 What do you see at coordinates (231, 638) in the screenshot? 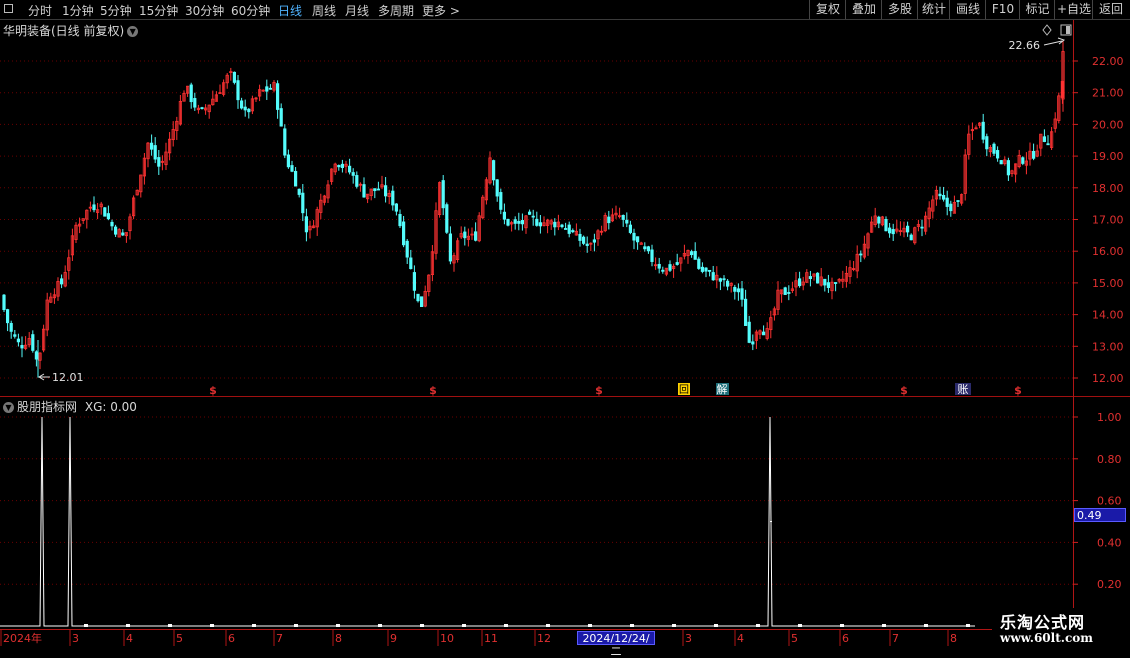
I see `date-axis-label: 6` at bounding box center [231, 638].